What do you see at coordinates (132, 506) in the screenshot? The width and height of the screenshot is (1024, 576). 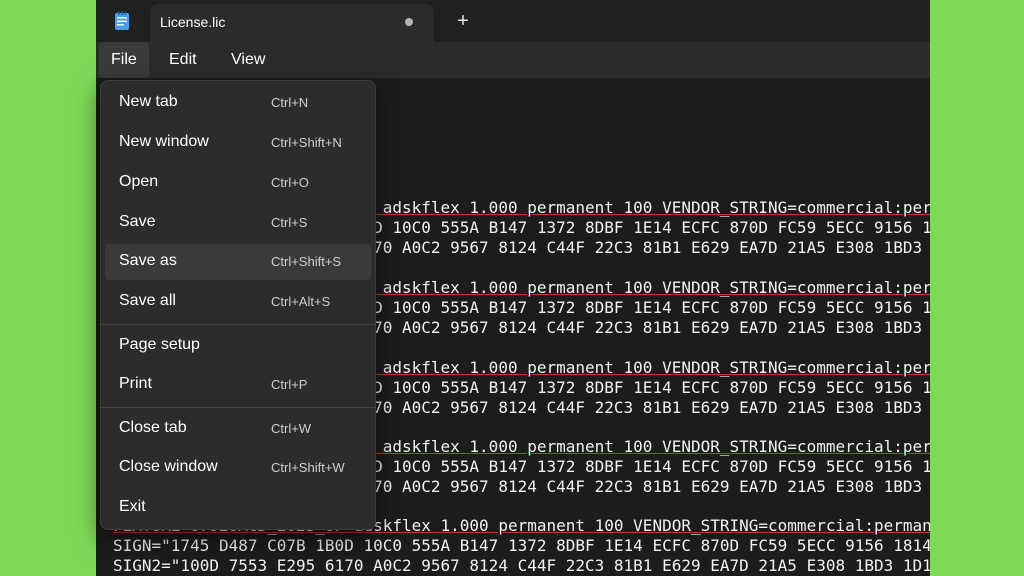 I see `menu-item-label: Exit` at bounding box center [132, 506].